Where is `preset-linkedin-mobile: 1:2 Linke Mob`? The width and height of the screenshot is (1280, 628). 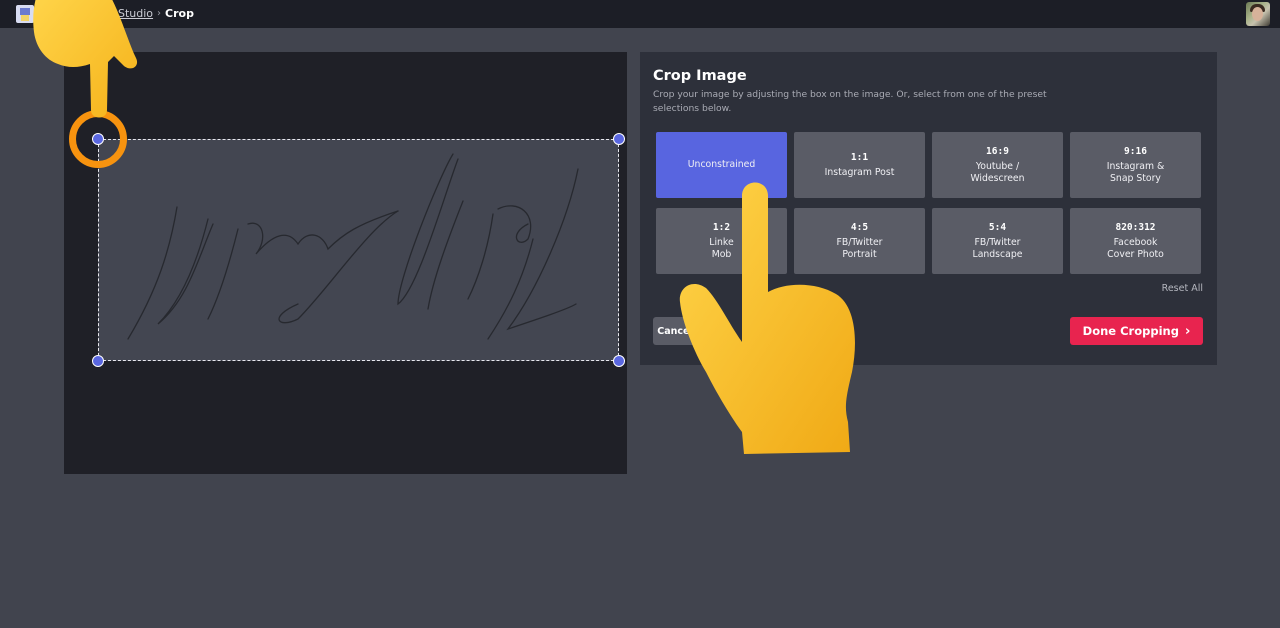 preset-linkedin-mobile: 1:2 Linke Mob is located at coordinates (721, 241).